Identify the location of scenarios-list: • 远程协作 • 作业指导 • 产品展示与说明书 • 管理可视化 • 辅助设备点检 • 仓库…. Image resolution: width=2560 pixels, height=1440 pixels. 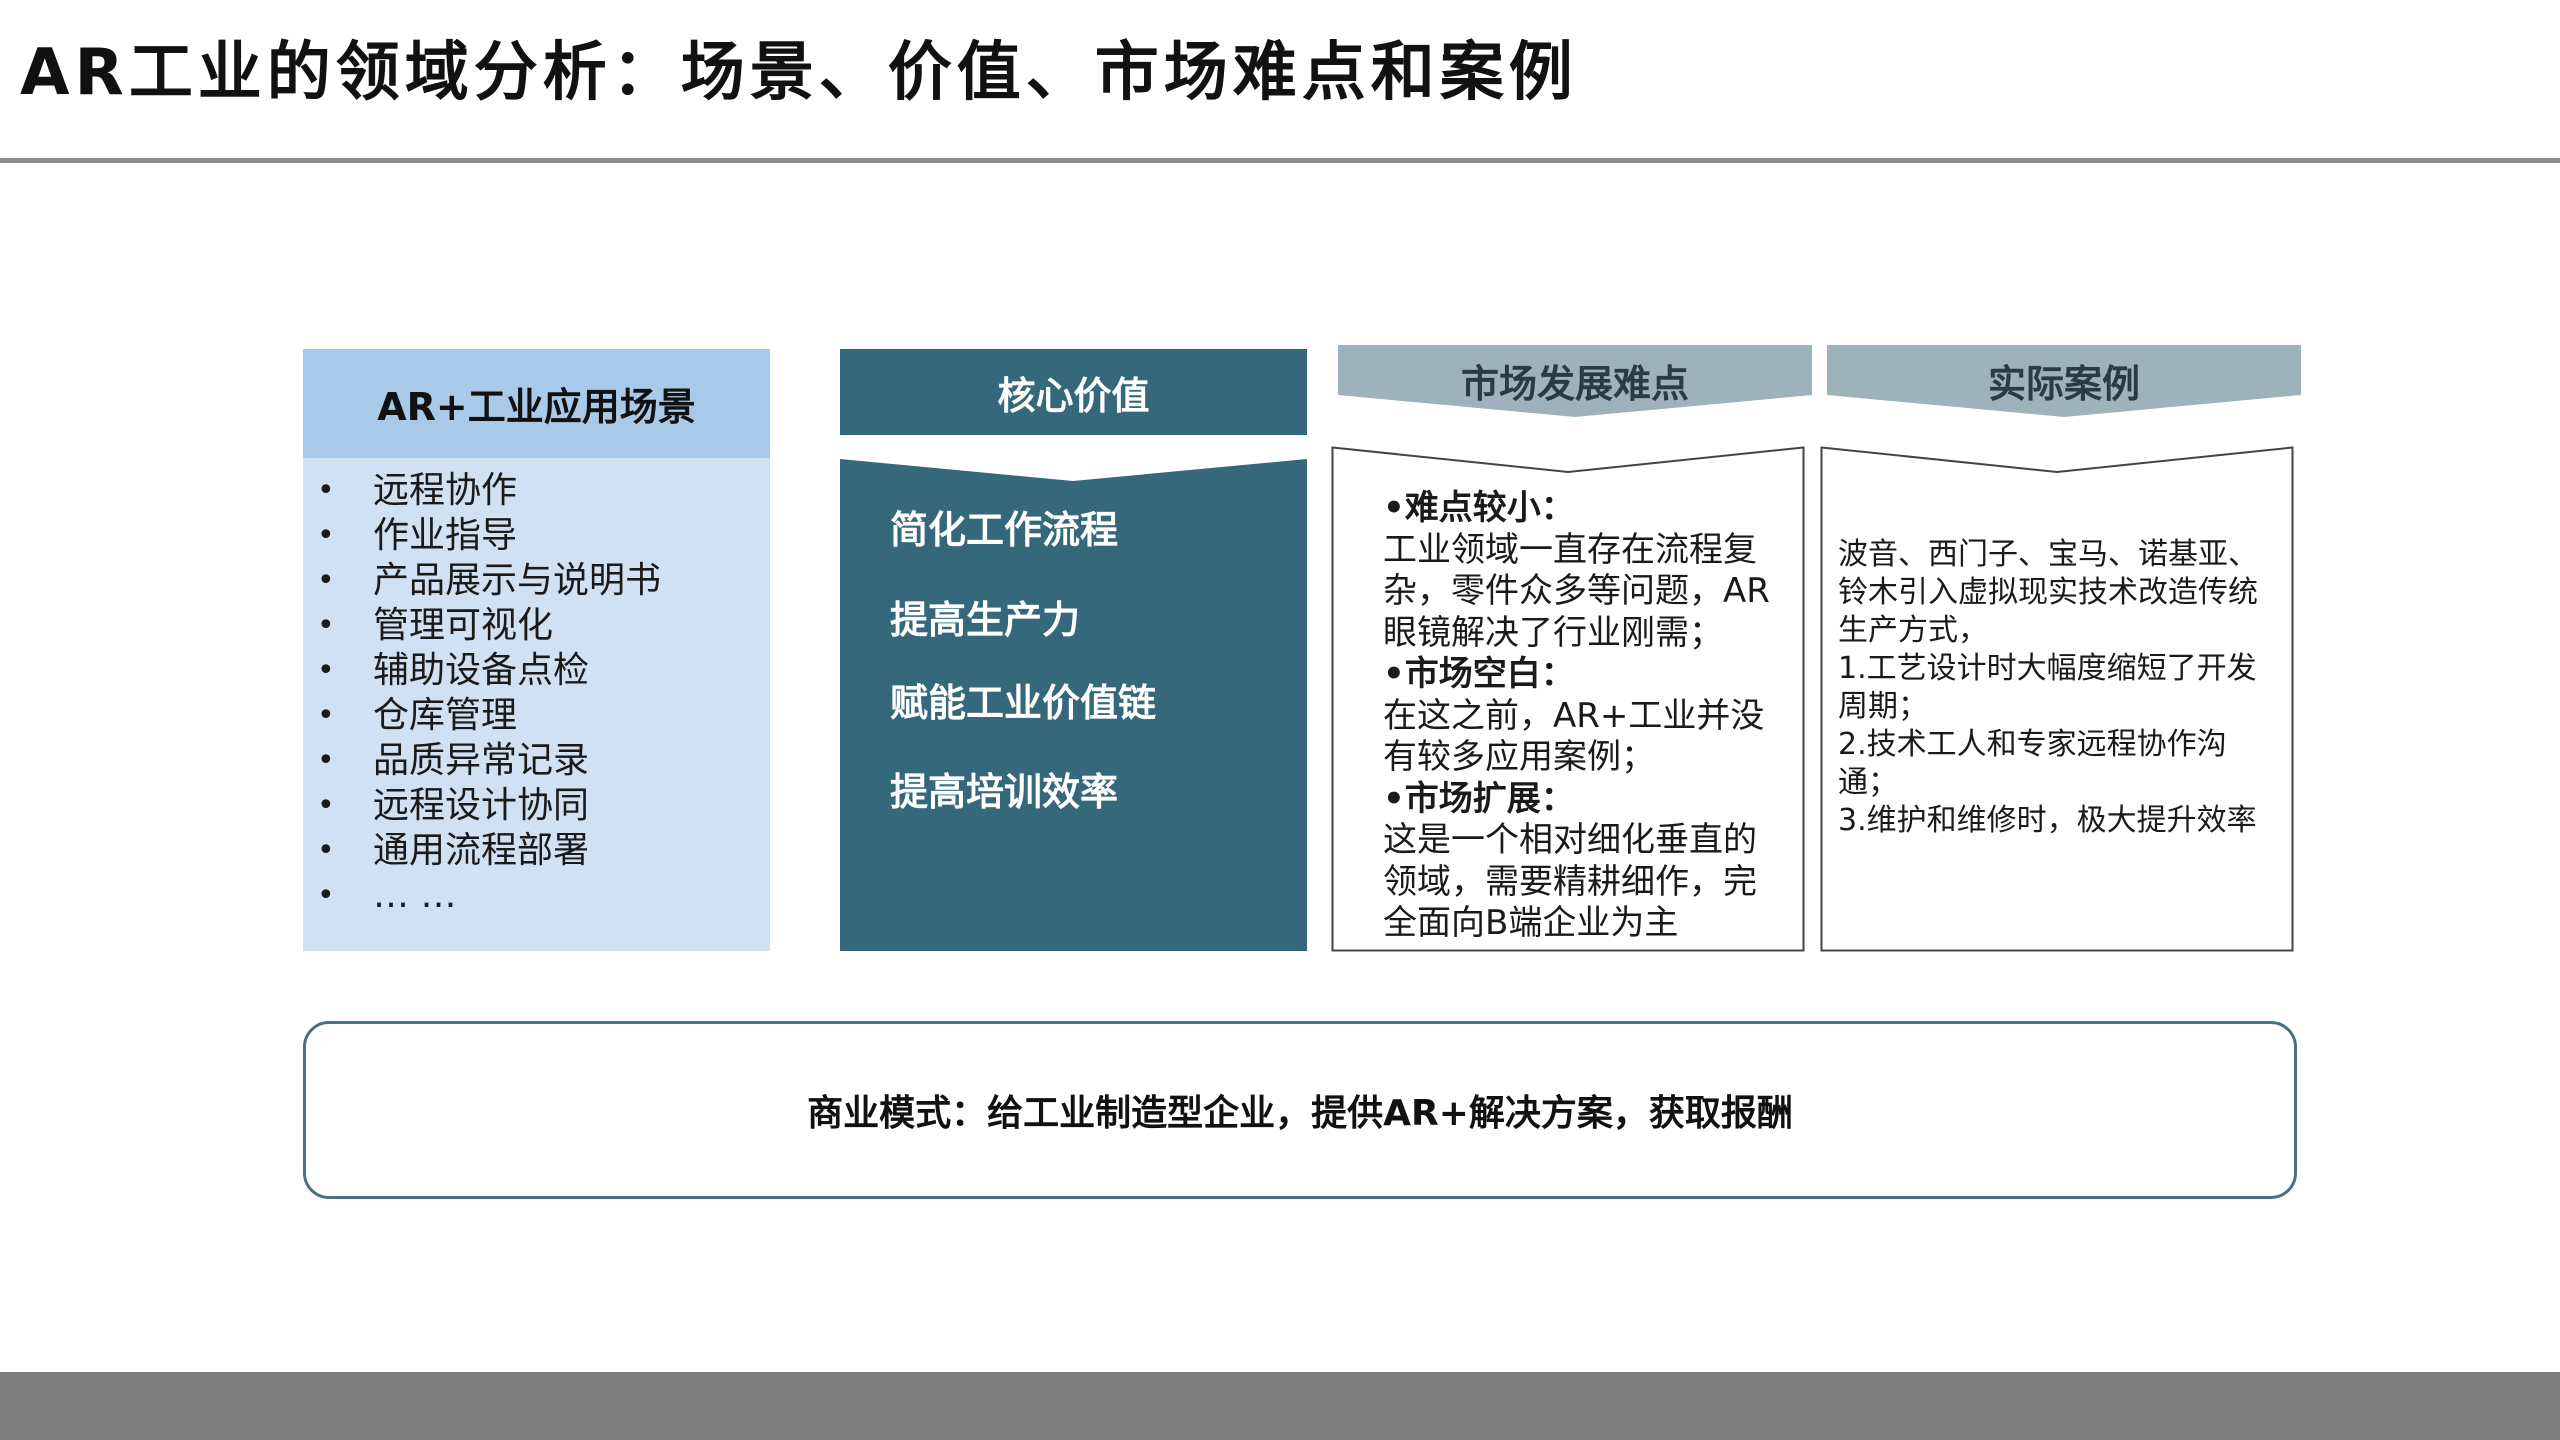
(536, 688).